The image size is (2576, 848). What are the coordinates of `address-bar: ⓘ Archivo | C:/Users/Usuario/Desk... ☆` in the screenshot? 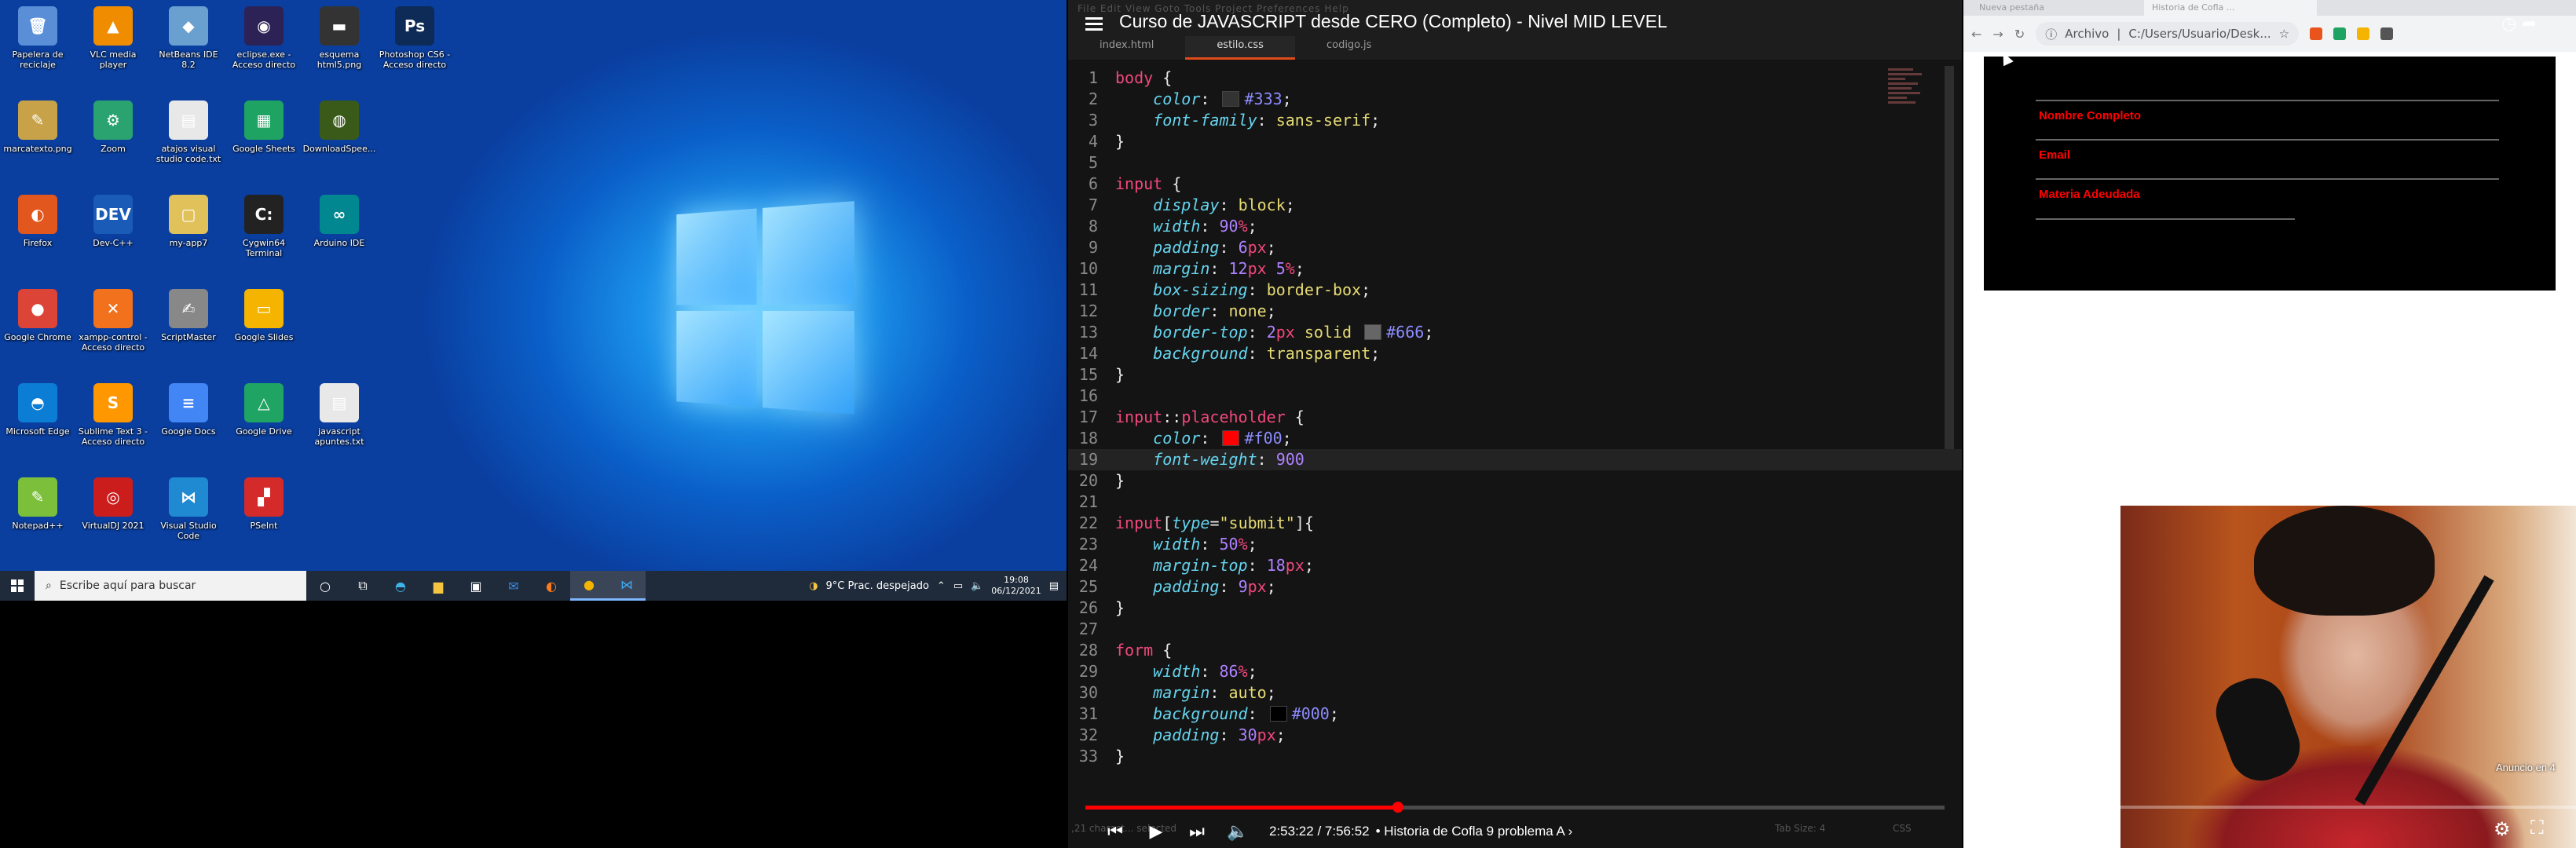 It's located at (2168, 34).